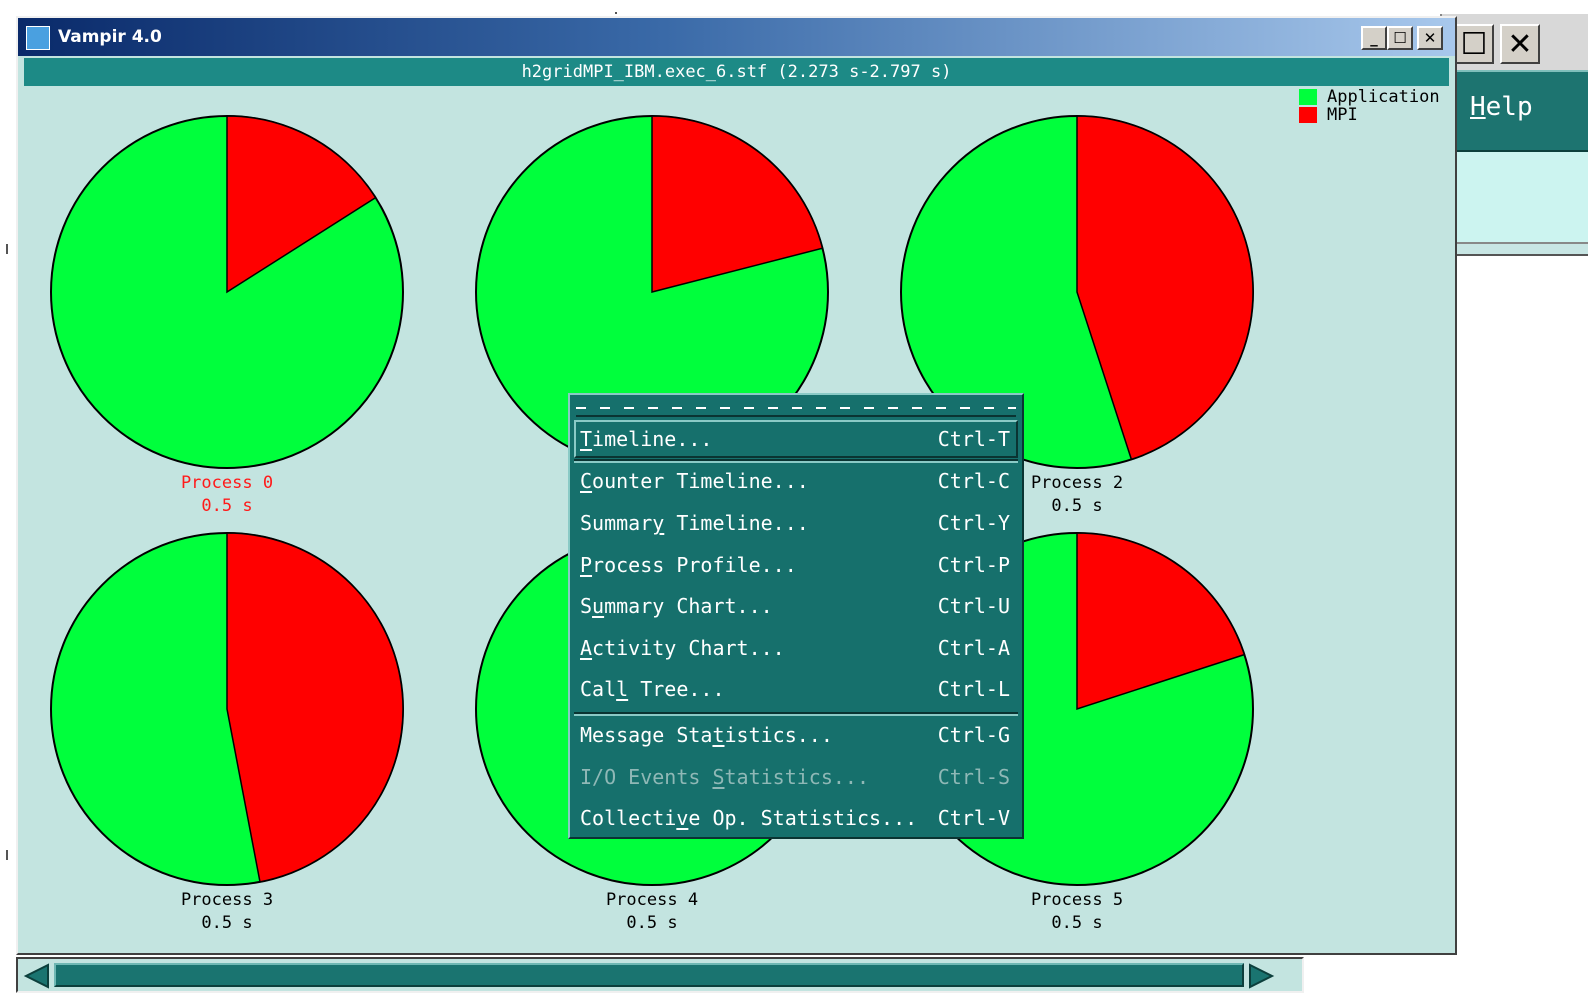 The image size is (1588, 1005). Describe the element at coordinates (37, 976) in the screenshot. I see `scroll-left-icon` at that location.